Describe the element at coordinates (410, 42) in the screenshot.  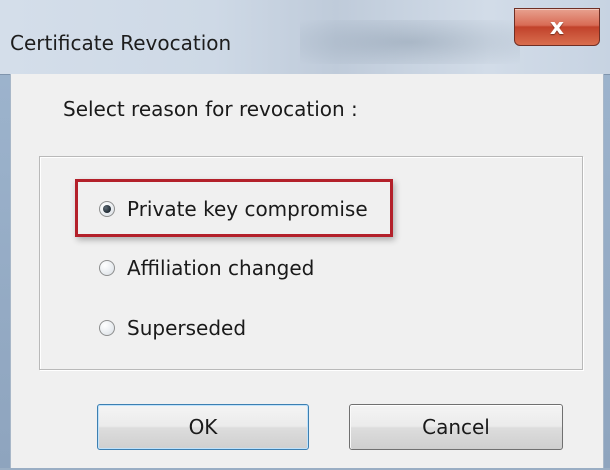
I see `title-bar-glass` at that location.